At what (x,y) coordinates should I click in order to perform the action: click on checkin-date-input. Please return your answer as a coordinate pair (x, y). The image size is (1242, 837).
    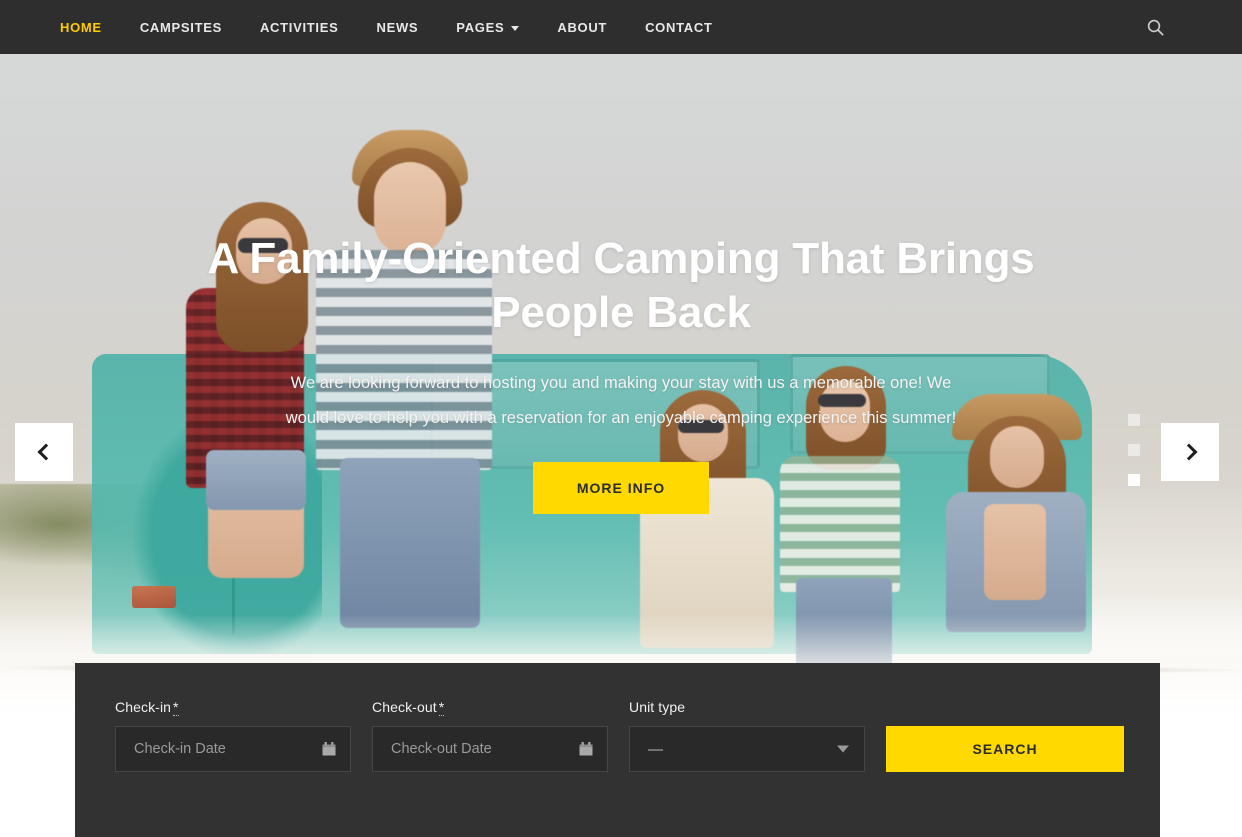
    Looking at the image, I should click on (233, 749).